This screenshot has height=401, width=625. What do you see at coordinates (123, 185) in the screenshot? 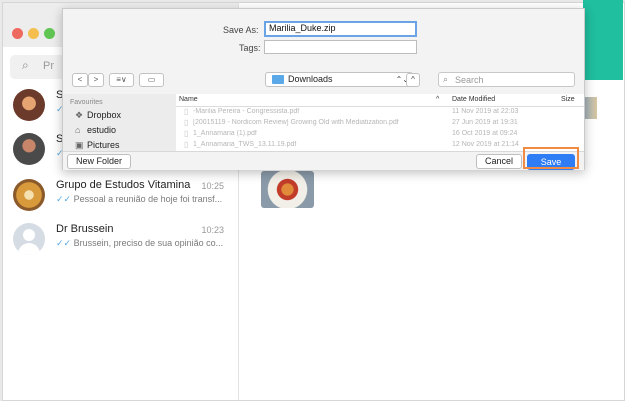
I see `chat-name: Grupo de Estudos Vitamina` at bounding box center [123, 185].